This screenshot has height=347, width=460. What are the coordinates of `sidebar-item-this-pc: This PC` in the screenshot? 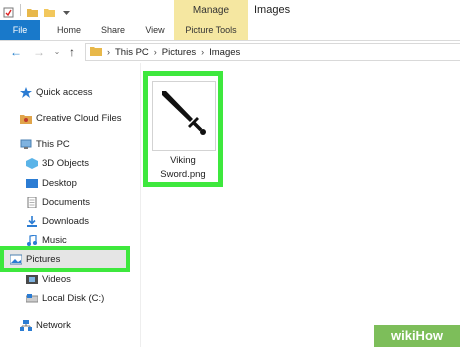 It's located at (45, 144).